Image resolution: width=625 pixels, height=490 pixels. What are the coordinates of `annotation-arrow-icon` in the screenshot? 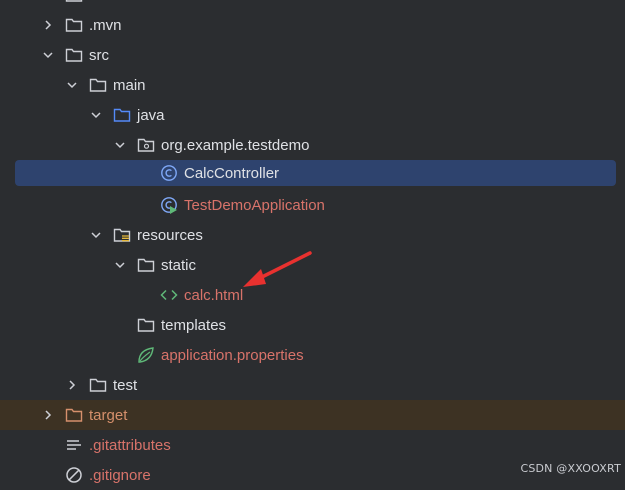 It's located at (277, 269).